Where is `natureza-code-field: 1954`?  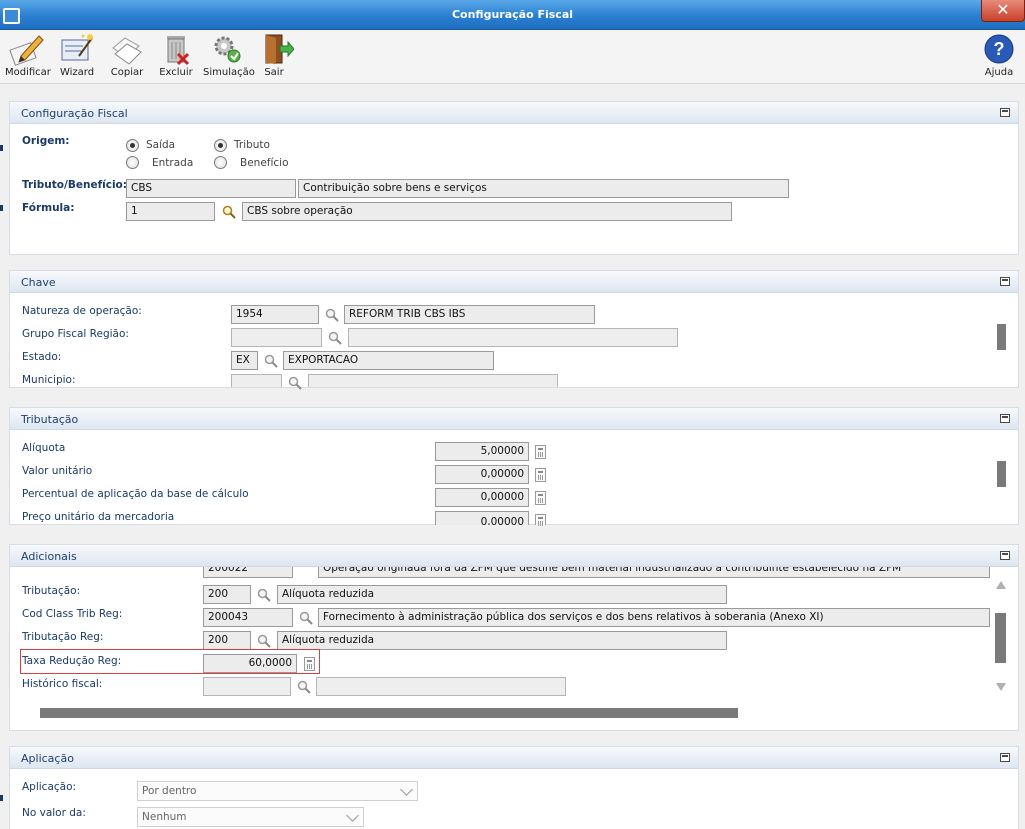
natureza-code-field: 1954 is located at coordinates (275, 314).